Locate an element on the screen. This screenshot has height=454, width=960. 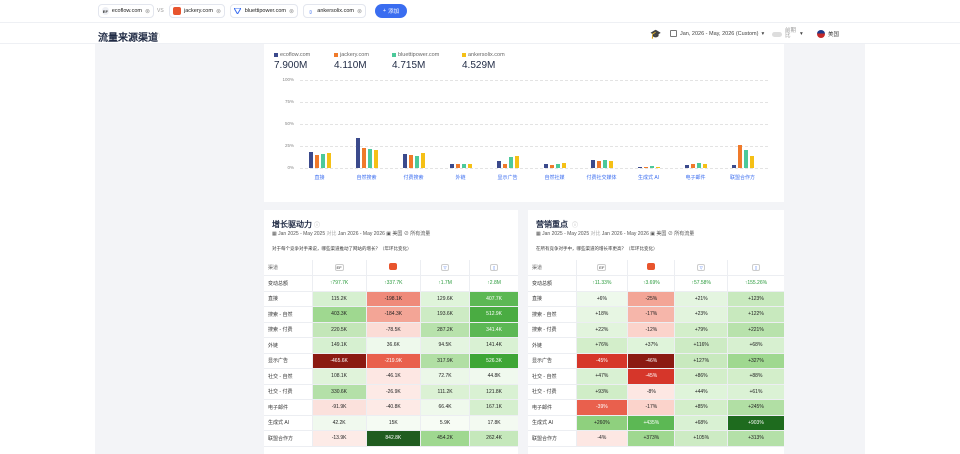
column-header-channel: 渠道 is located at coordinates (288, 268).